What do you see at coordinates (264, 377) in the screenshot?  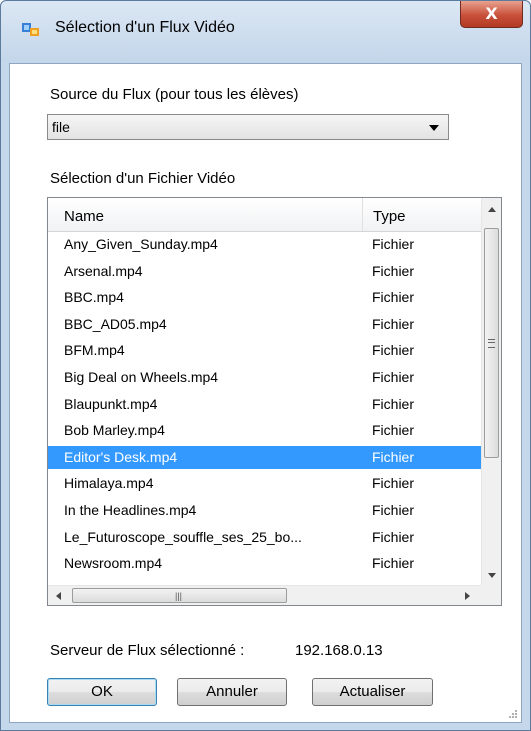 I see `list-item: Big Deal on Wheels.mp4 Fichier` at bounding box center [264, 377].